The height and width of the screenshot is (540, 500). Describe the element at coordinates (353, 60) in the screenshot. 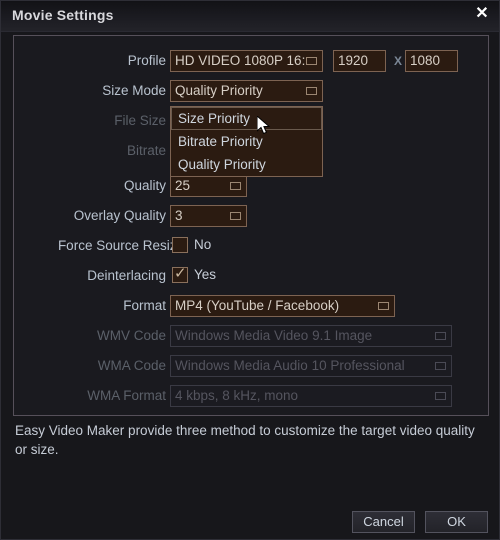

I see `width-value: 1920` at that location.